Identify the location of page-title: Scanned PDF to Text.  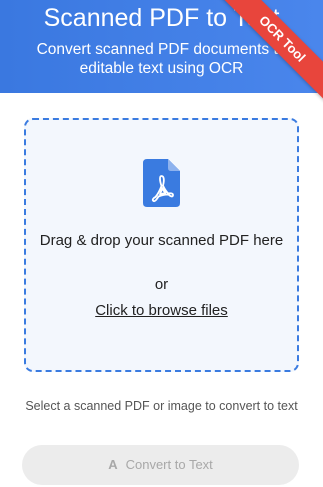
(161, 18).